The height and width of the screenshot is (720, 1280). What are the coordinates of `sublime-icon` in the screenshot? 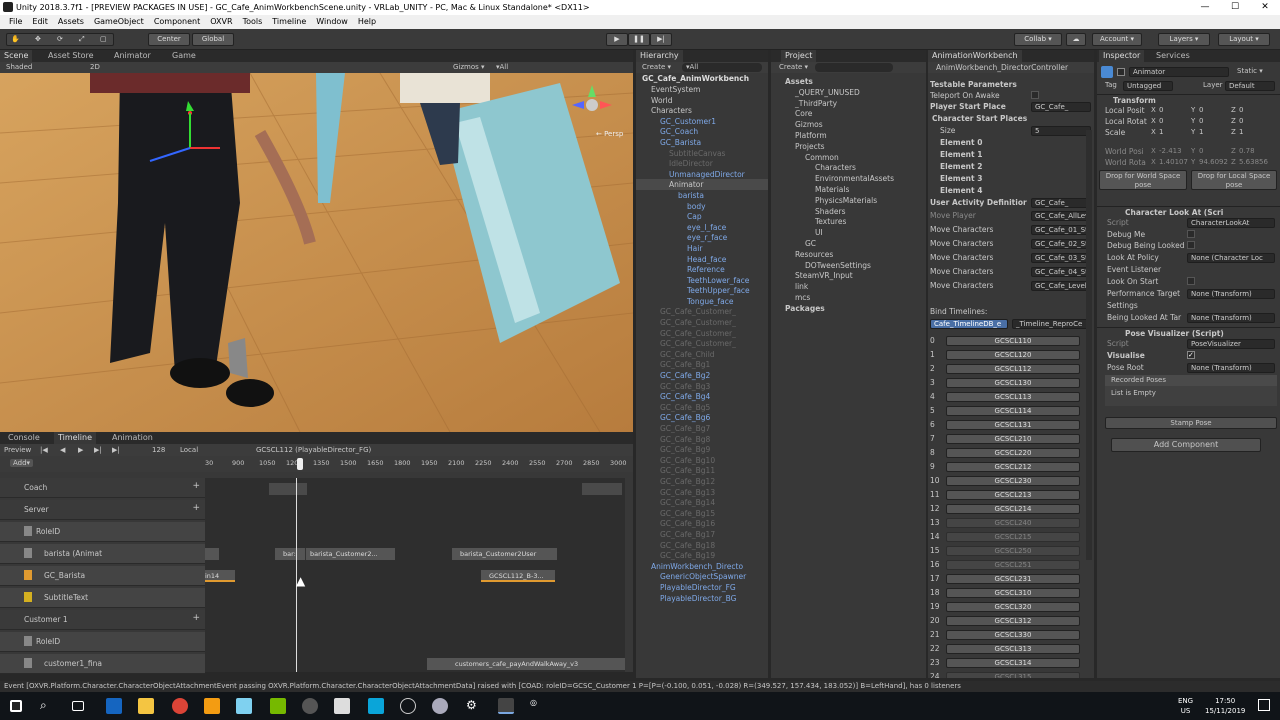 It's located at (212, 706).